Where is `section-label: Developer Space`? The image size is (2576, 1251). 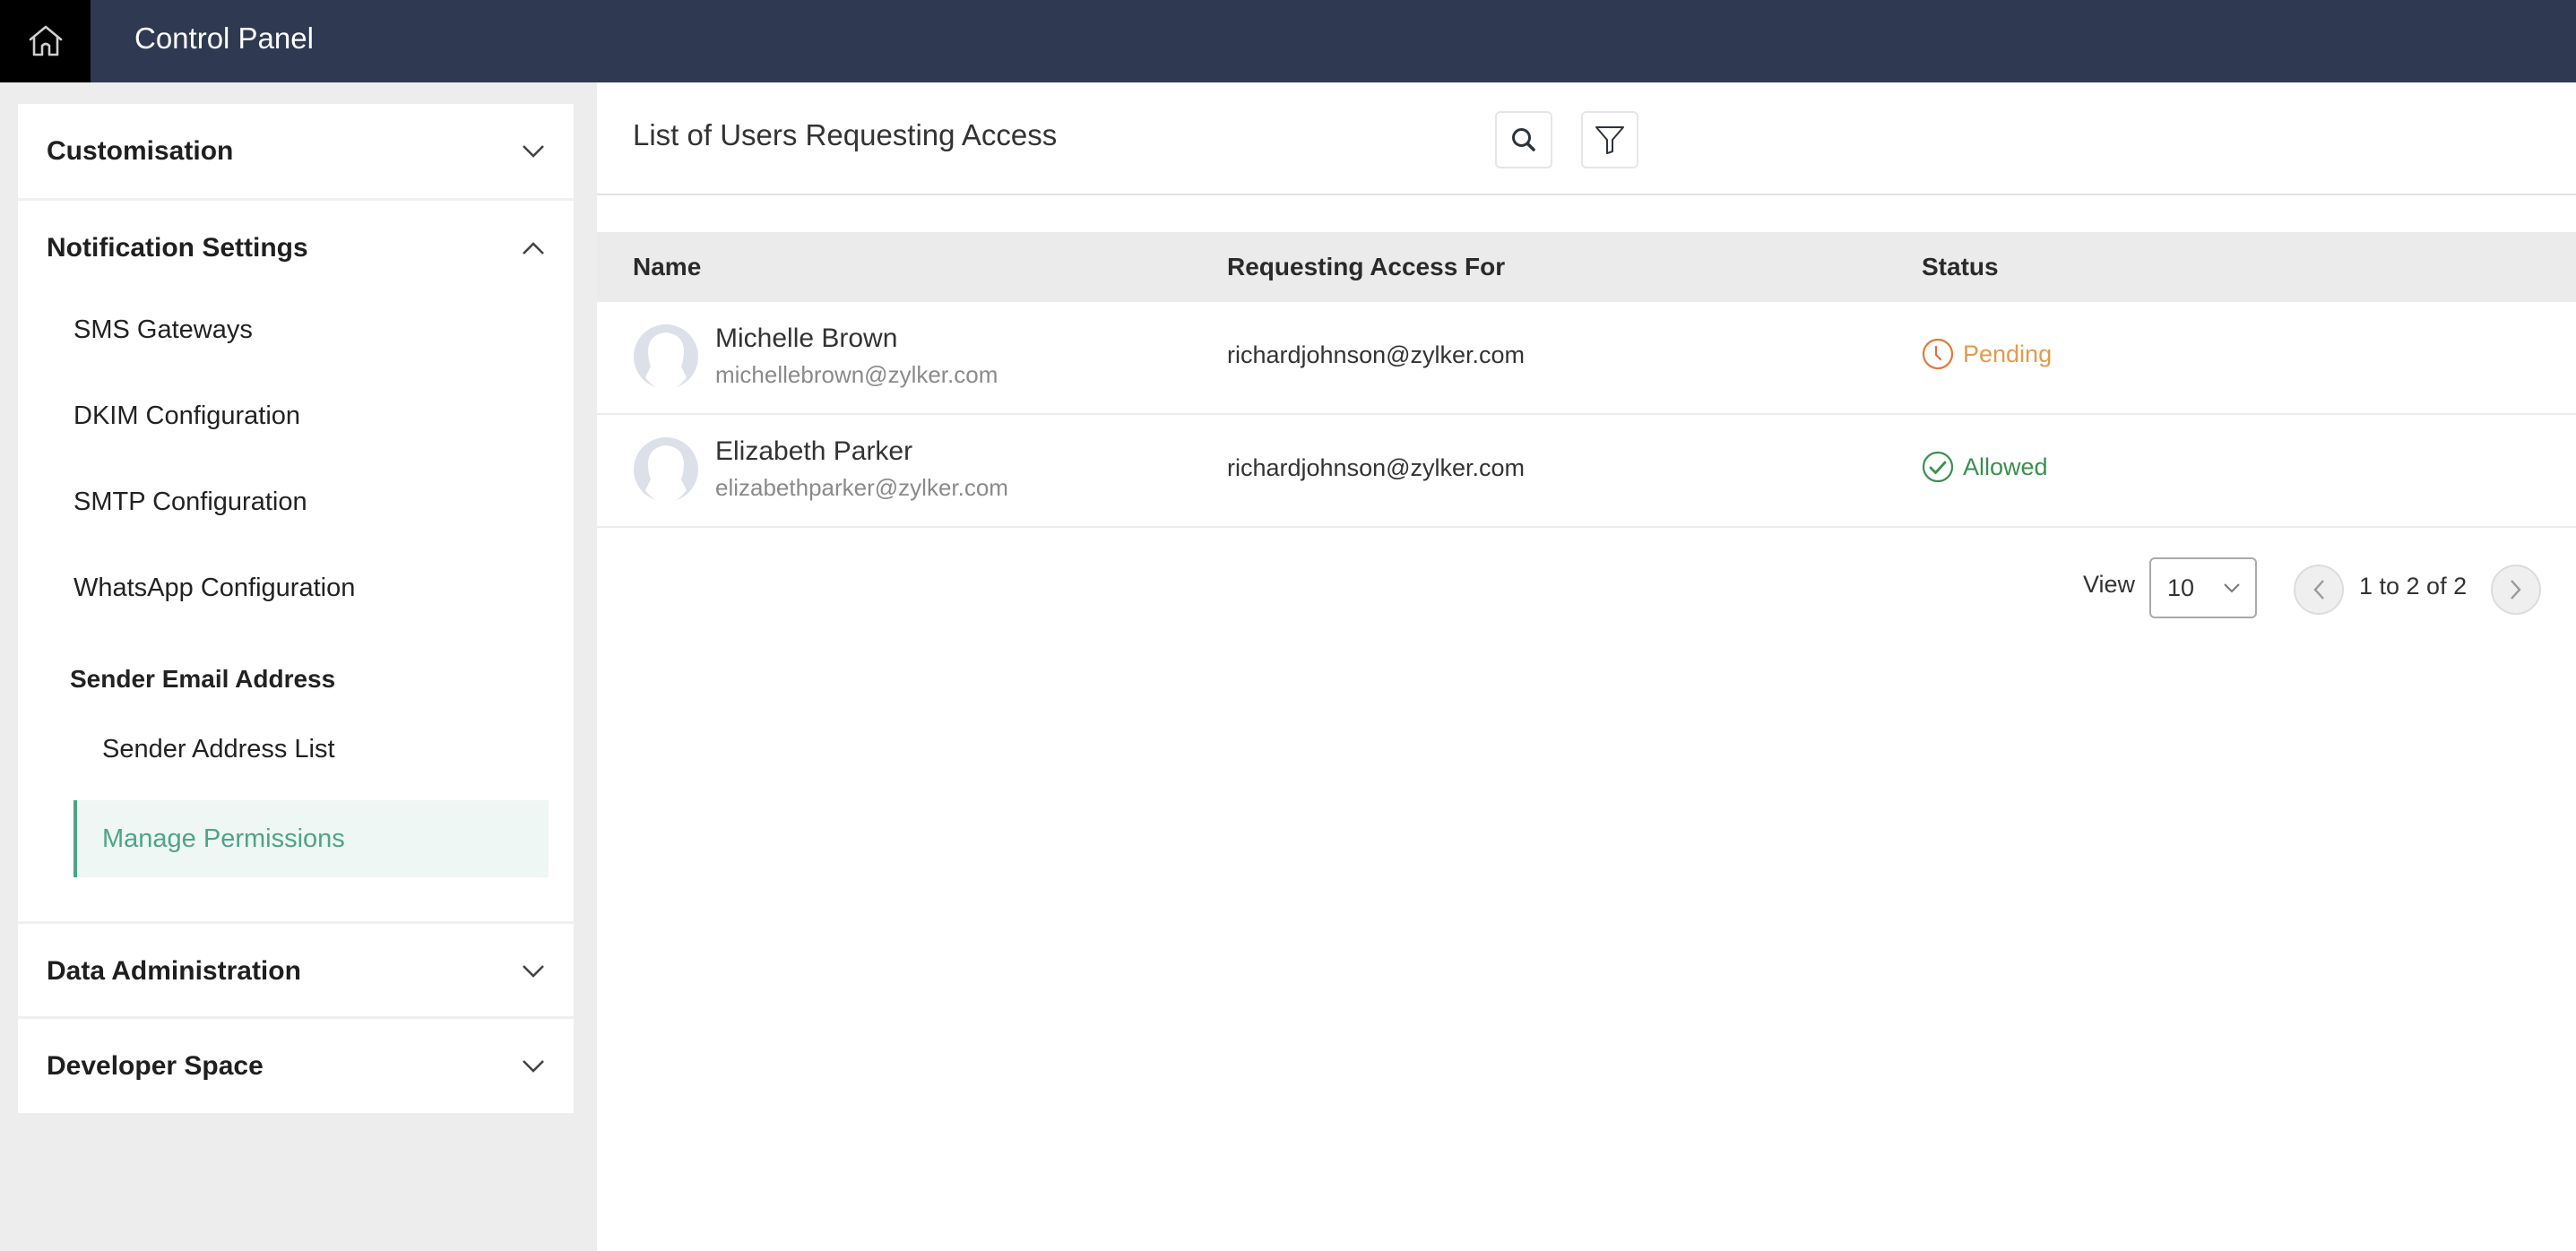
section-label: Developer Space is located at coordinates (155, 1065).